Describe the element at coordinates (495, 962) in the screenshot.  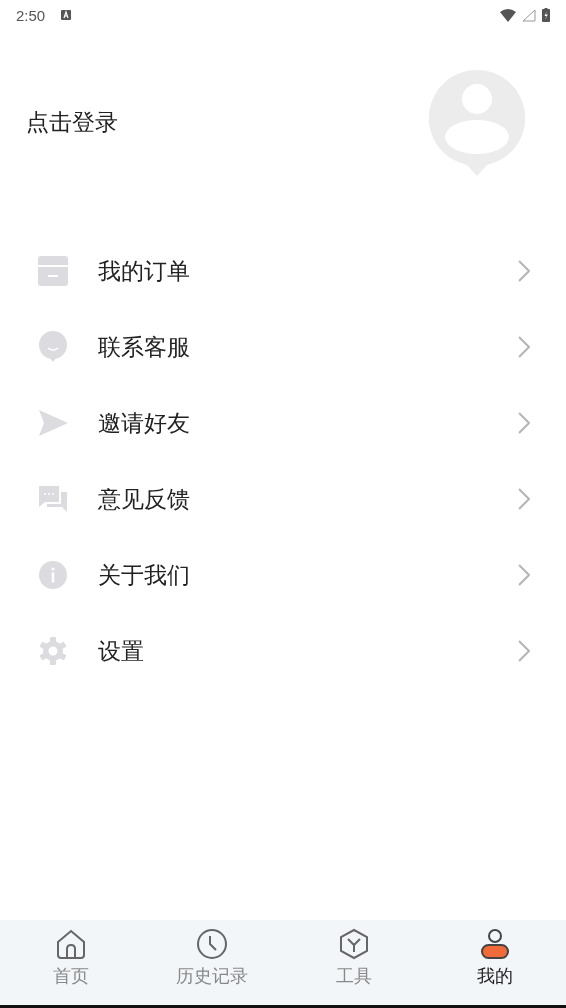
I see `nav-tab: 我的` at that location.